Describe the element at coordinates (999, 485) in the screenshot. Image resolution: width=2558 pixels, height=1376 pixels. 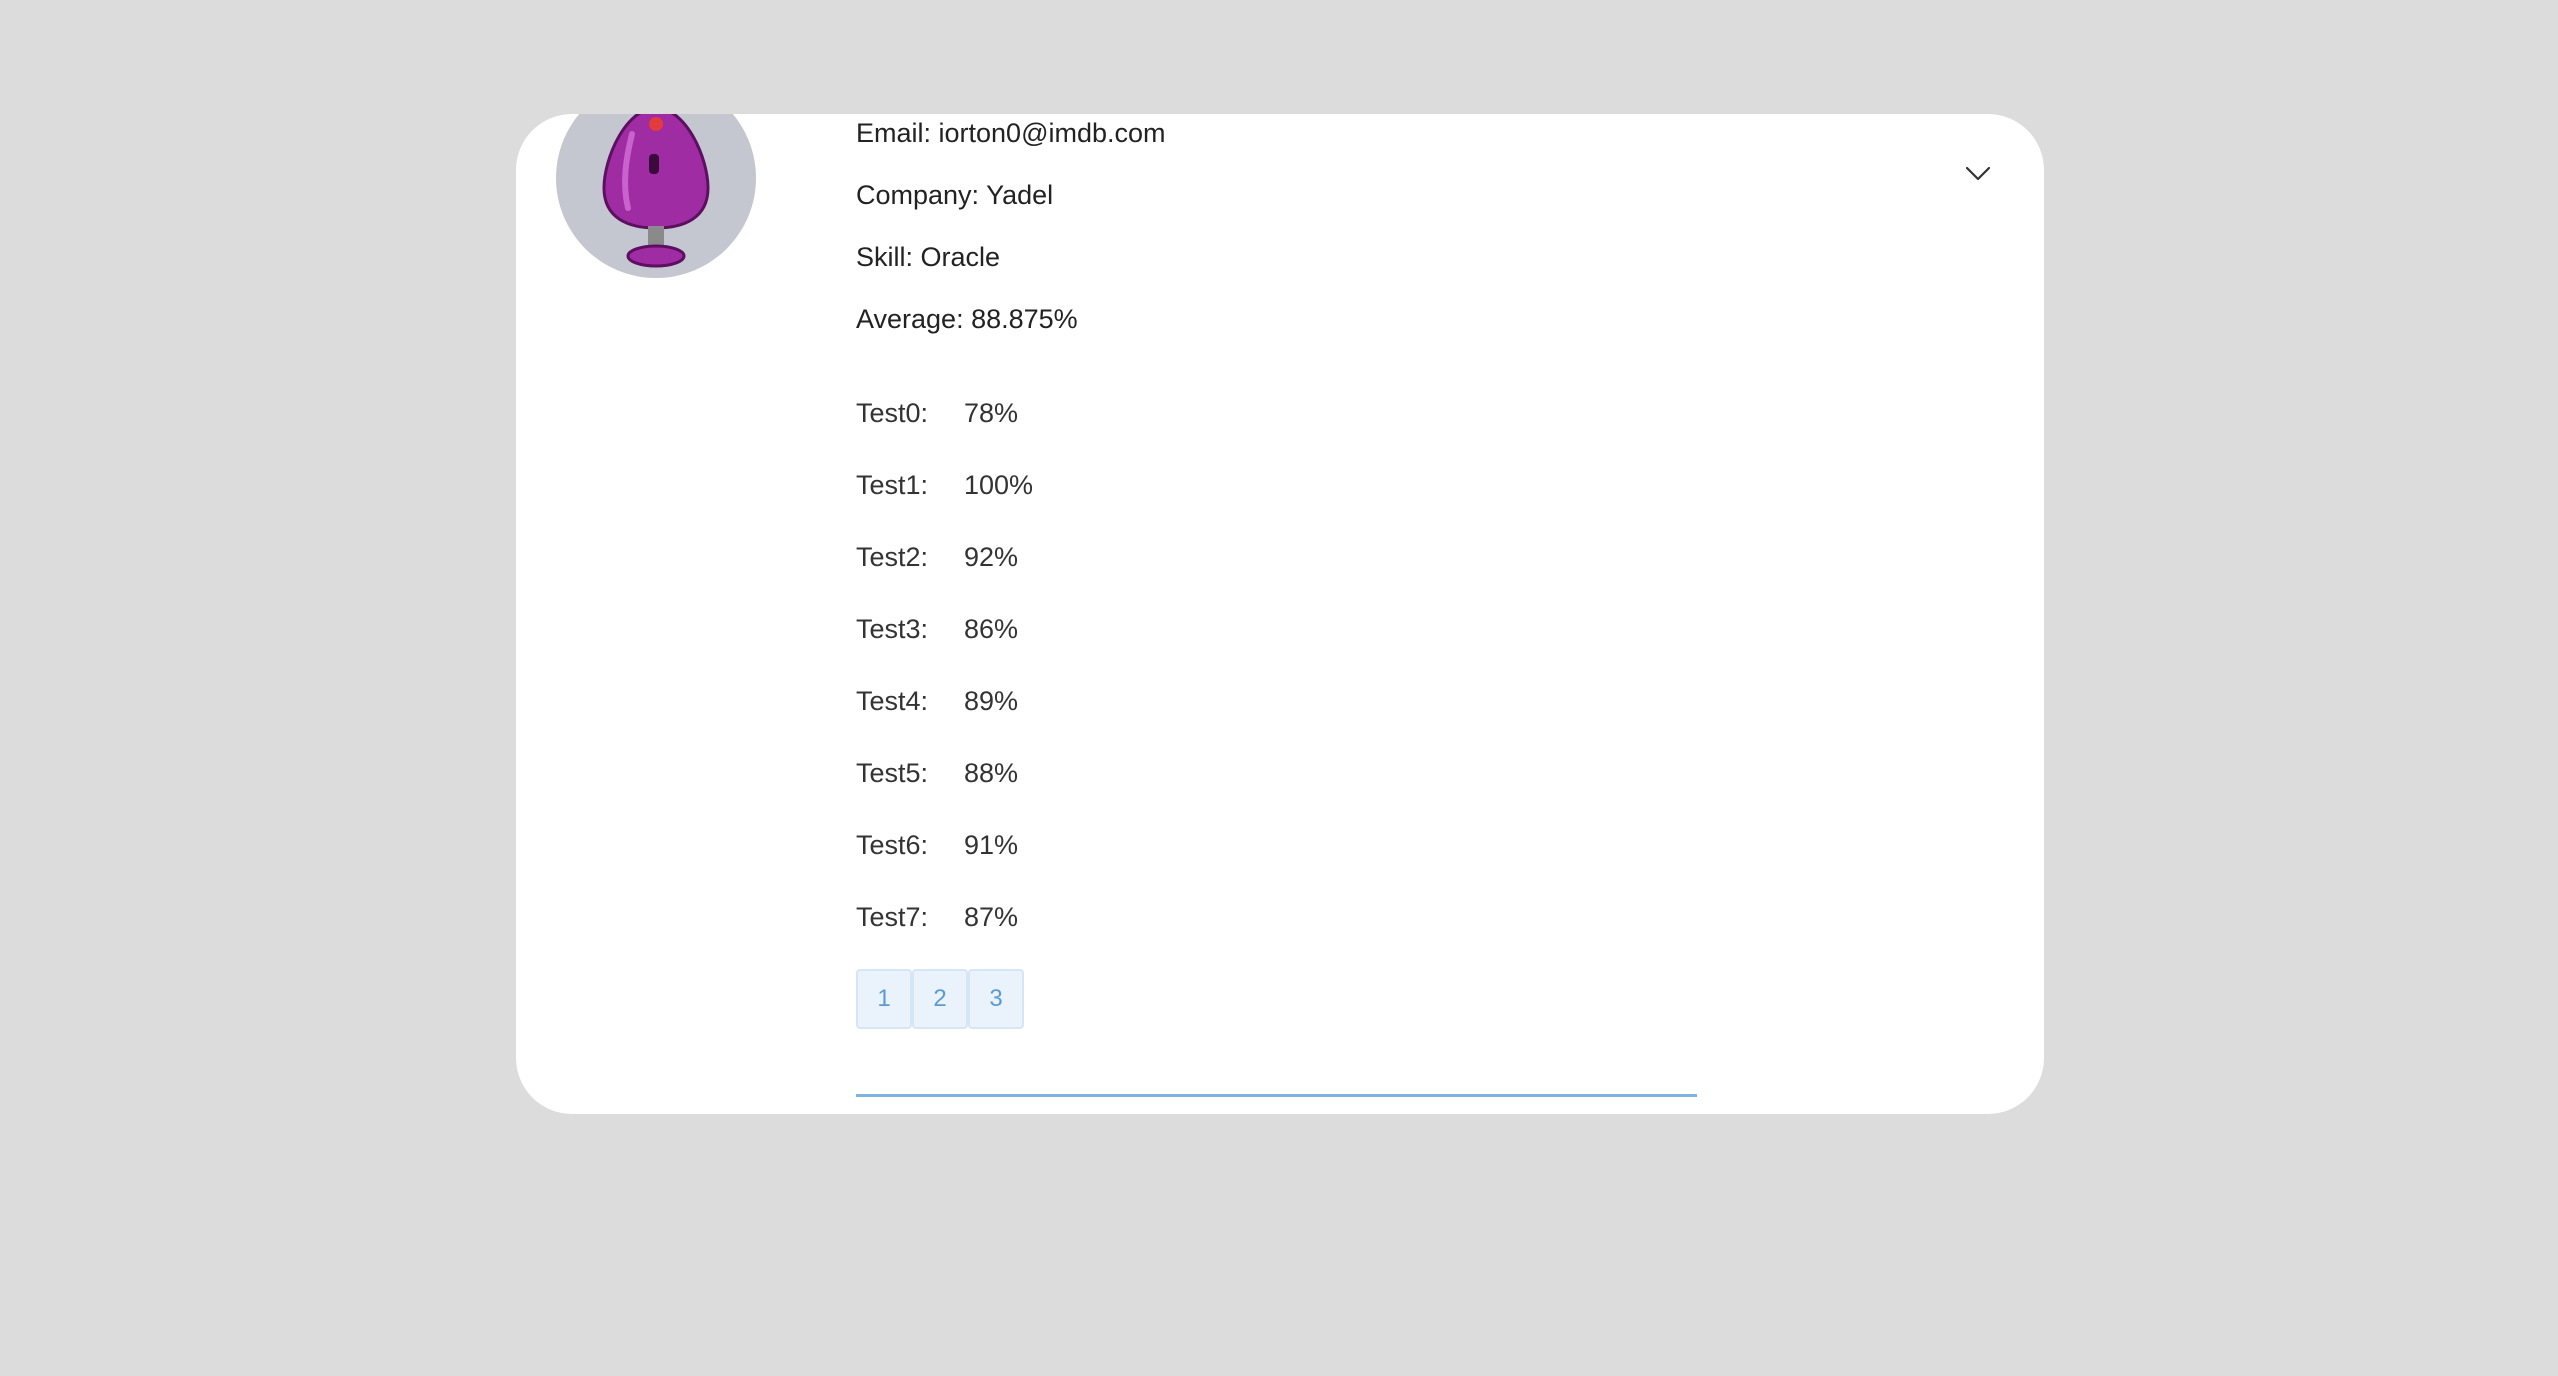
I see `test-score: 100%` at that location.